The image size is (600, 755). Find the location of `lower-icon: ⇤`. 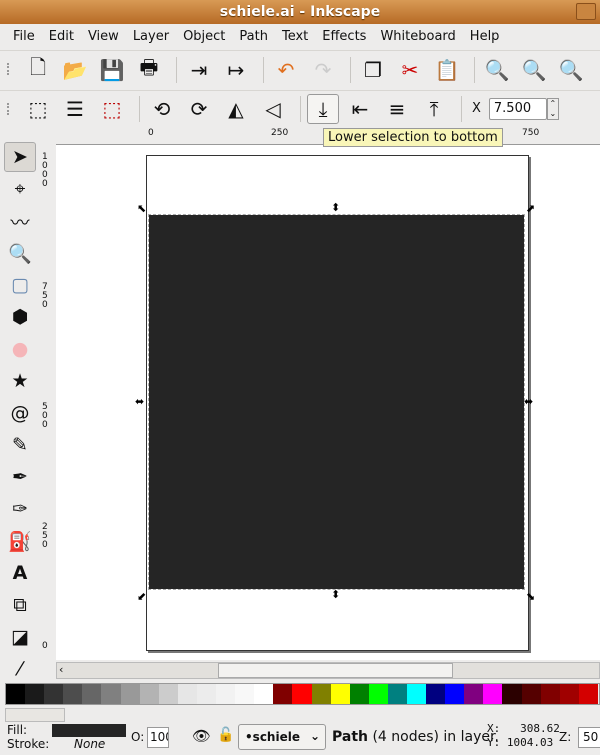

lower-icon: ⇤ is located at coordinates (360, 109).